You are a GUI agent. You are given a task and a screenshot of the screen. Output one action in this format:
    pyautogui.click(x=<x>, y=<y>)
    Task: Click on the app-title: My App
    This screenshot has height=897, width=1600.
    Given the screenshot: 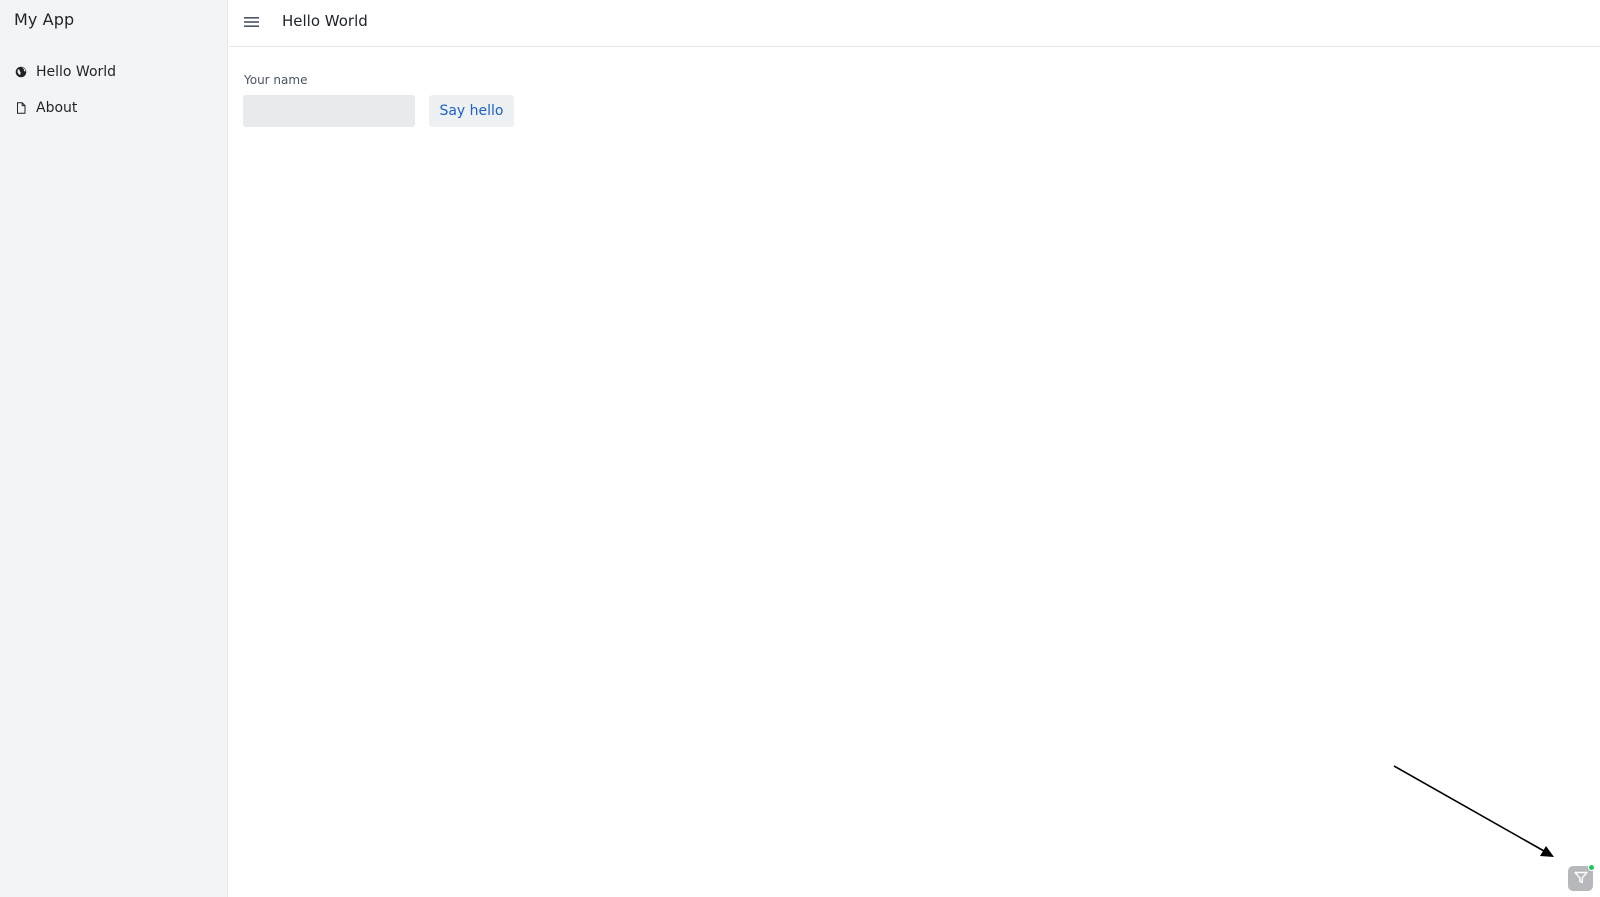 What is the action you would take?
    pyautogui.click(x=44, y=19)
    